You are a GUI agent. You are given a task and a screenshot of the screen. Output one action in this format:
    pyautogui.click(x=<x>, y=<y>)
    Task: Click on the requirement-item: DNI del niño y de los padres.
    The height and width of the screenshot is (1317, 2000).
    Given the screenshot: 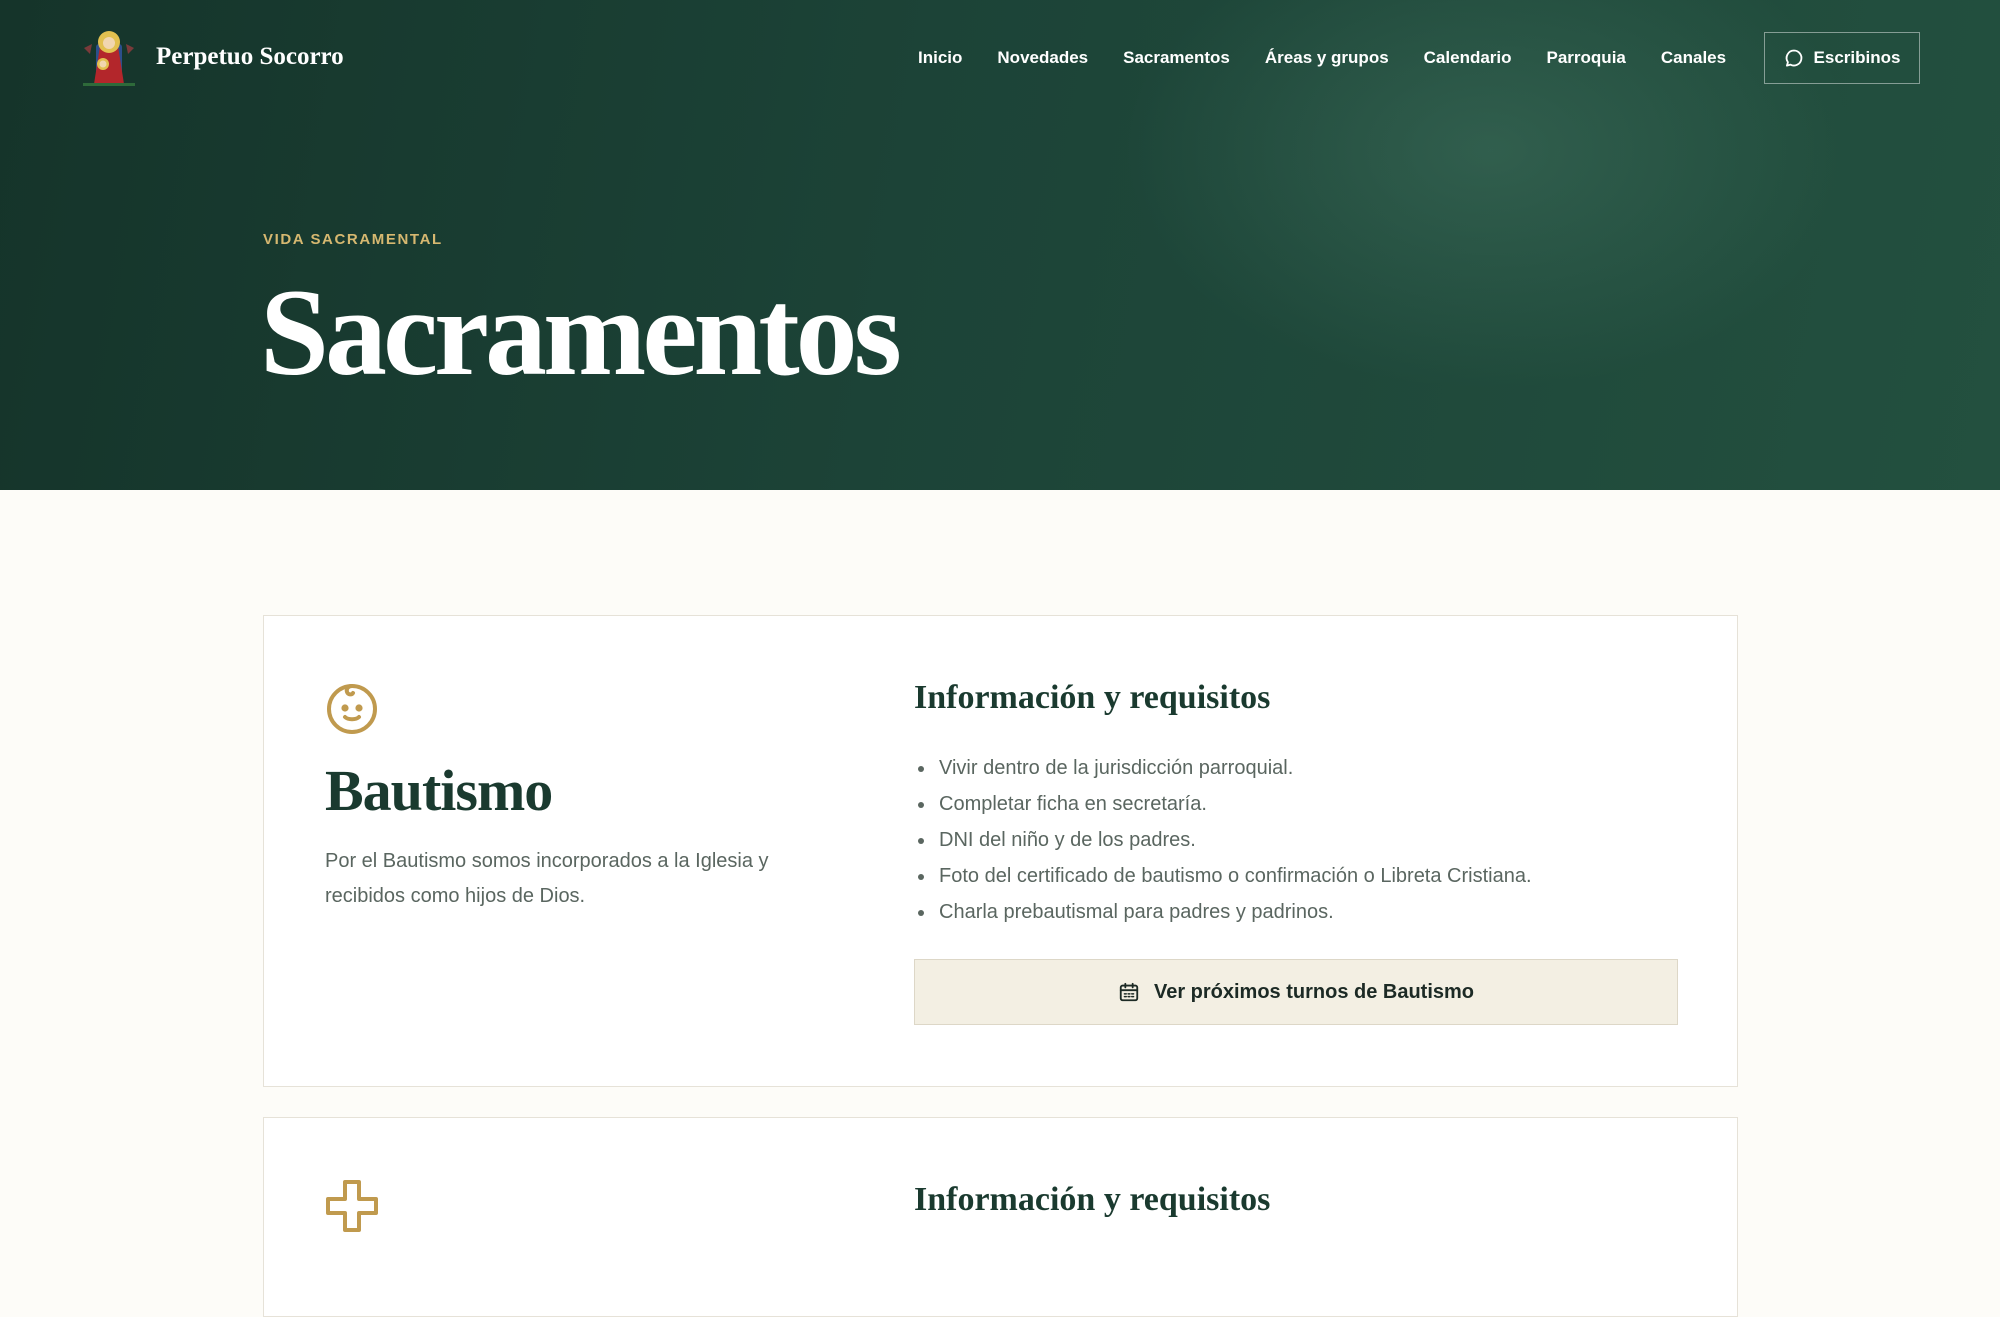 What is the action you would take?
    pyautogui.click(x=1298, y=840)
    